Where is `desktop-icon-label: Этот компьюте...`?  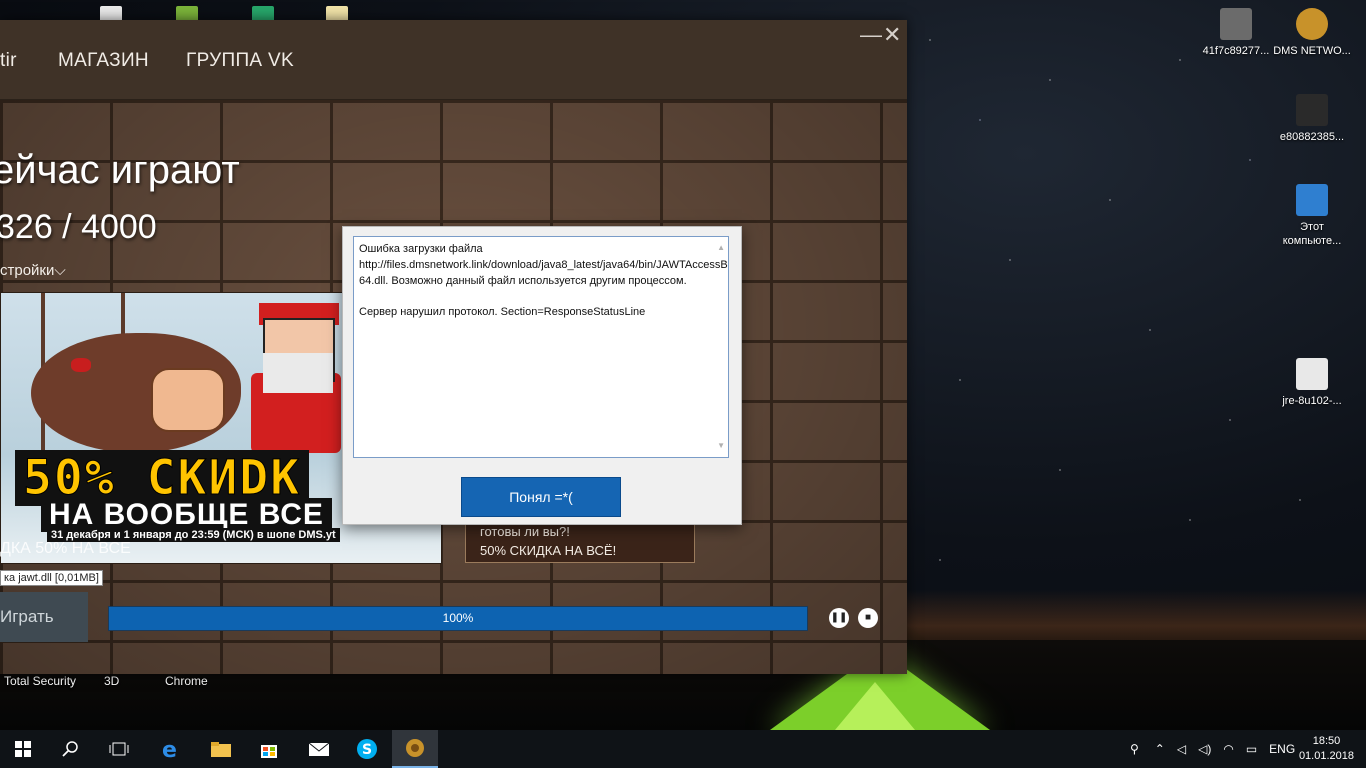 desktop-icon-label: Этот компьюте... is located at coordinates (1312, 234).